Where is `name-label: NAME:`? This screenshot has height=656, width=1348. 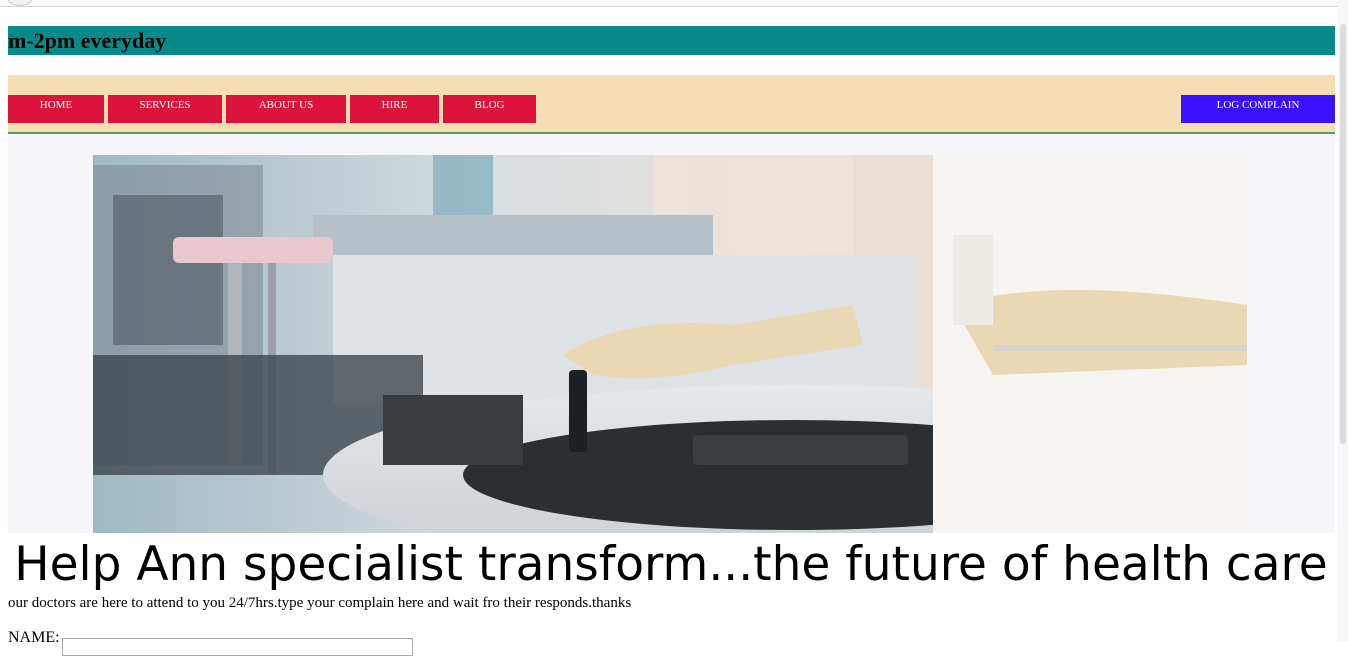
name-label: NAME: is located at coordinates (34, 637).